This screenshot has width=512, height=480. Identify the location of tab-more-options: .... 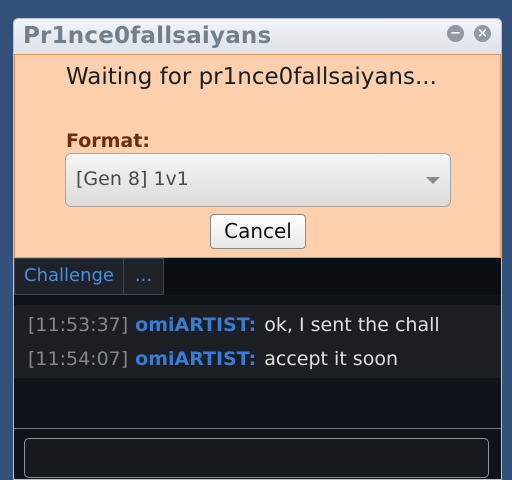
(143, 276).